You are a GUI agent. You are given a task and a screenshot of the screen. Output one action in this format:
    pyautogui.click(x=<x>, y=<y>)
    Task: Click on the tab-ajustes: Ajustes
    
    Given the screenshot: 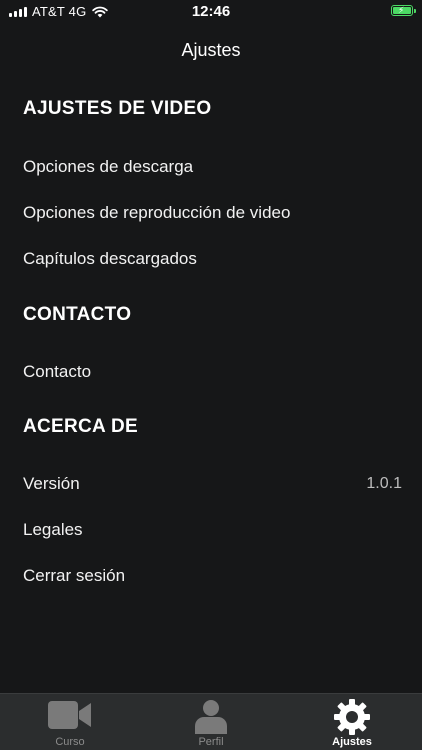 What is the action you would take?
    pyautogui.click(x=352, y=722)
    